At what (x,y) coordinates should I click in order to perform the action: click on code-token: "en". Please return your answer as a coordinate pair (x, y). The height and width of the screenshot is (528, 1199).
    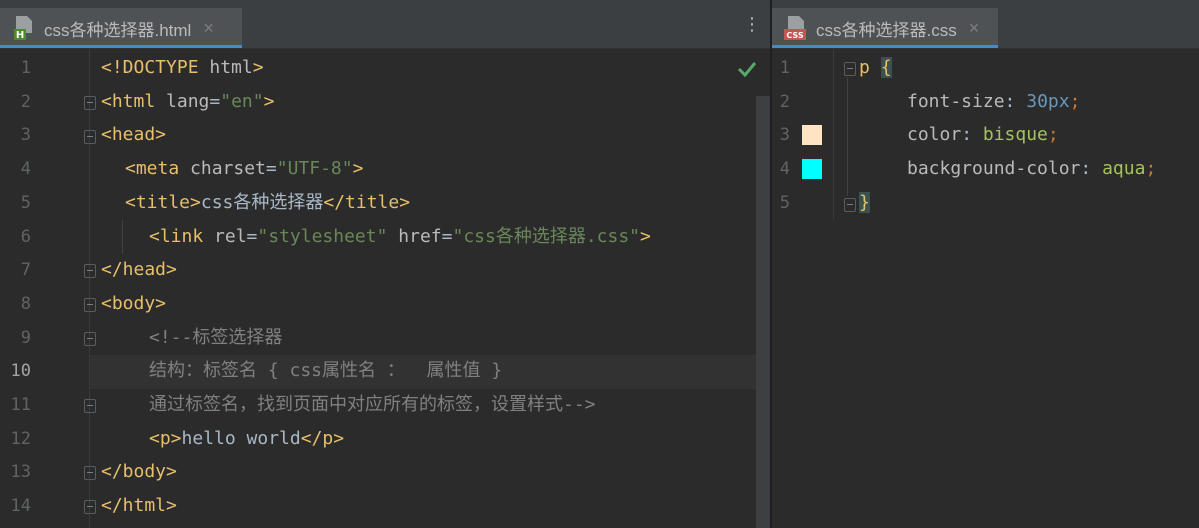
    Looking at the image, I should click on (242, 101).